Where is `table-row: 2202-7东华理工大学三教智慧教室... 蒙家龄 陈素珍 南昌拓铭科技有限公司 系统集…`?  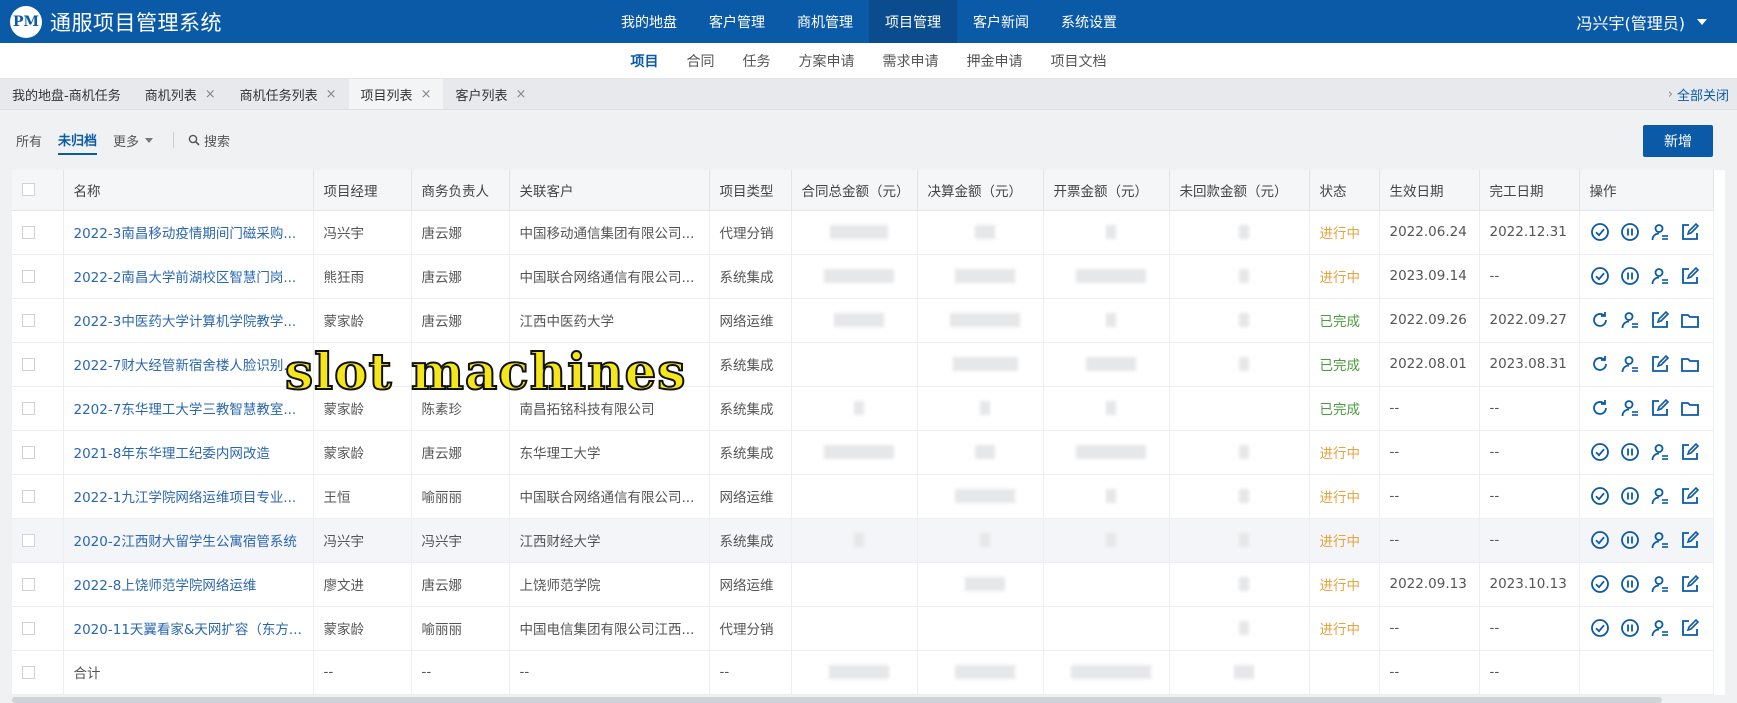 table-row: 2202-7东华理工大学三教智慧教室... 蒙家龄 陈素珍 南昌拓铭科技有限公司 系统集… is located at coordinates (863, 408).